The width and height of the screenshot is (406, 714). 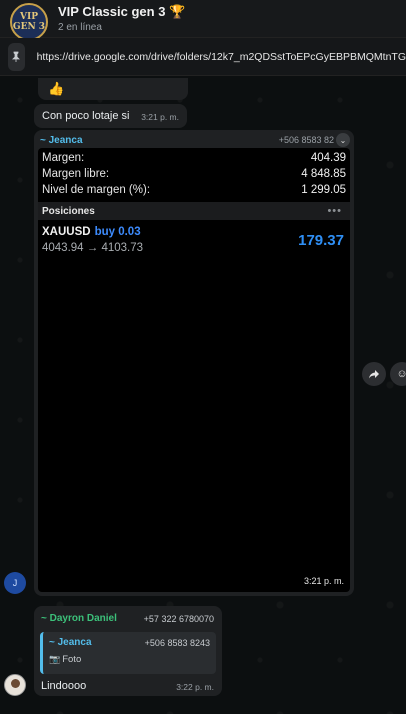 I want to click on margin-level-value: 1 299.05, so click(x=323, y=190).